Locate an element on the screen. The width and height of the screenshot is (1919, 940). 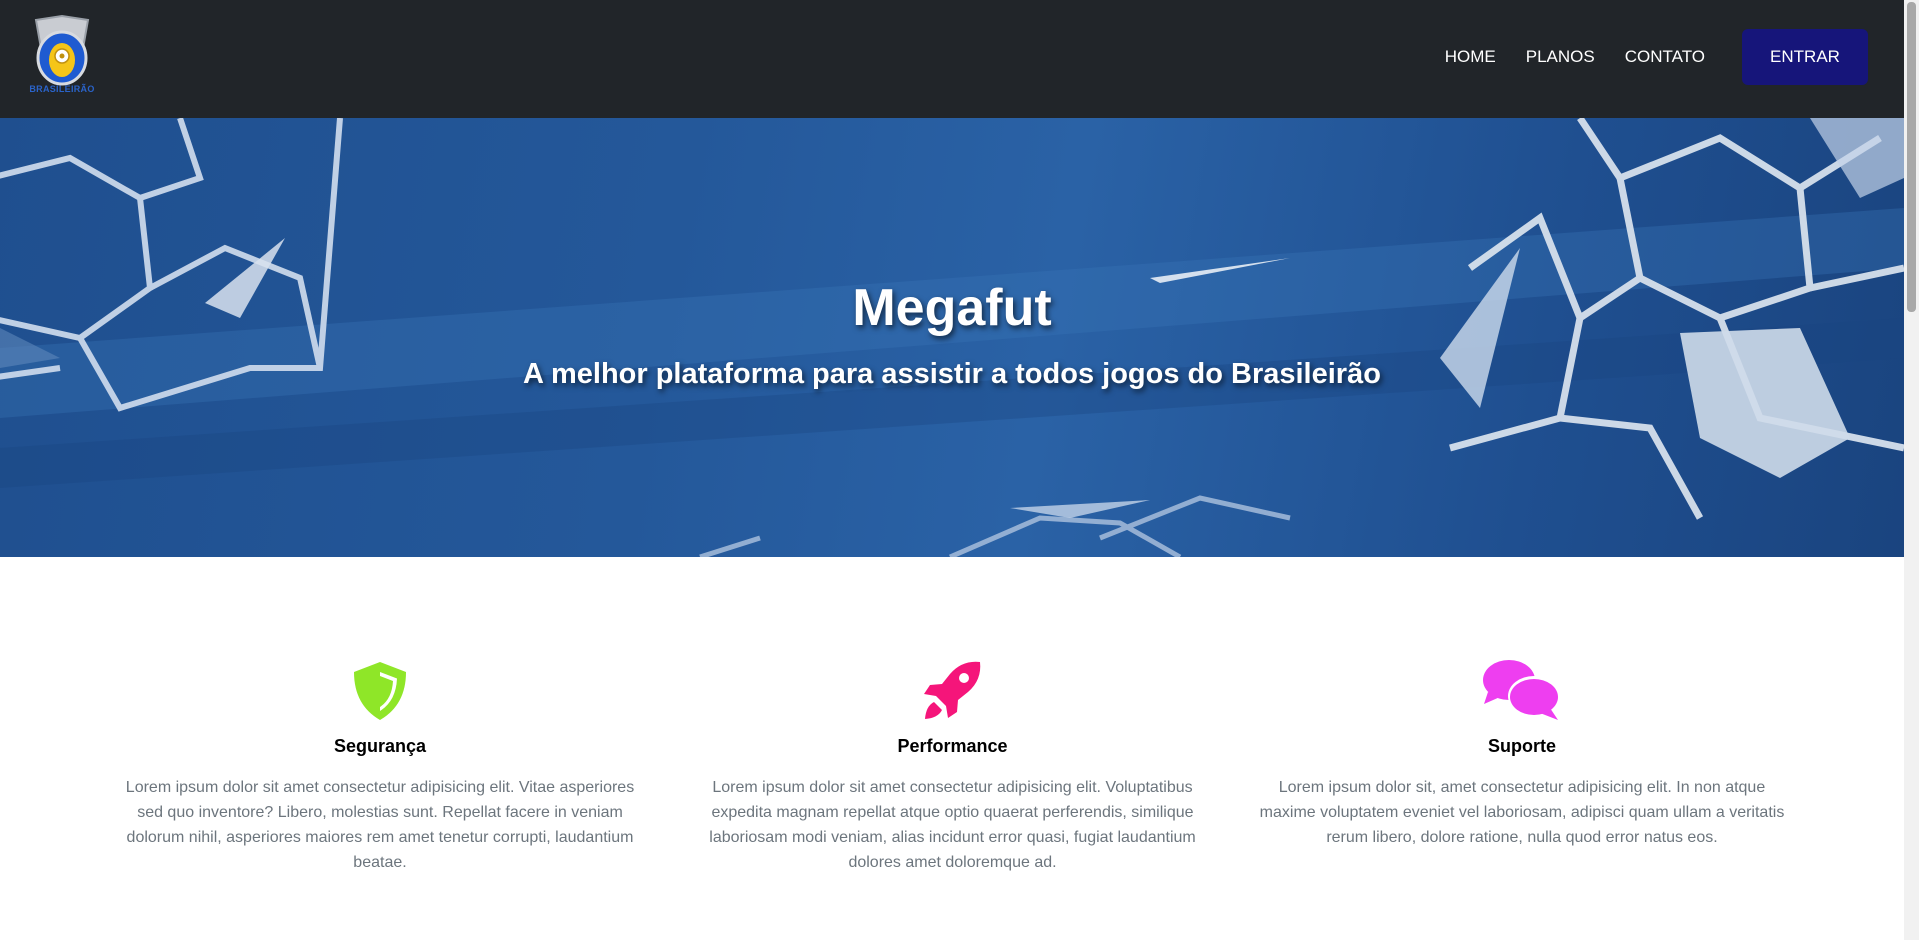
nav-links: HOME PLANOS CONTATO ENTRAR is located at coordinates (1656, 57).